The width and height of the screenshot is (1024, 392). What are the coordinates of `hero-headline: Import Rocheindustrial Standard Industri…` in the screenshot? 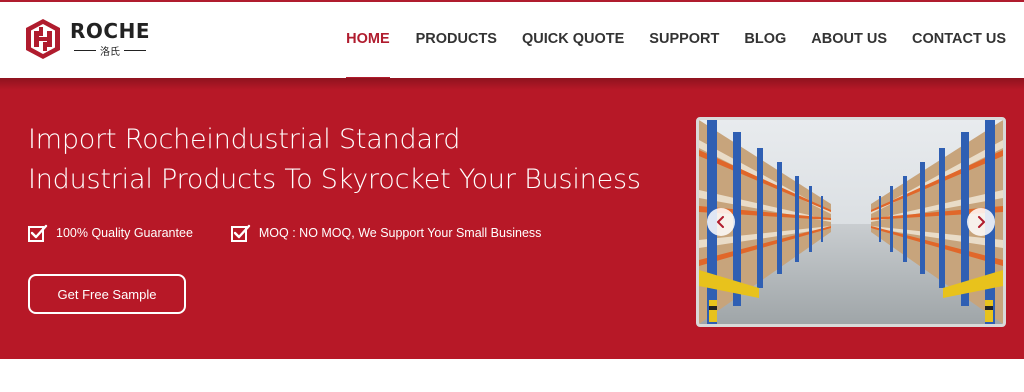 It's located at (334, 160).